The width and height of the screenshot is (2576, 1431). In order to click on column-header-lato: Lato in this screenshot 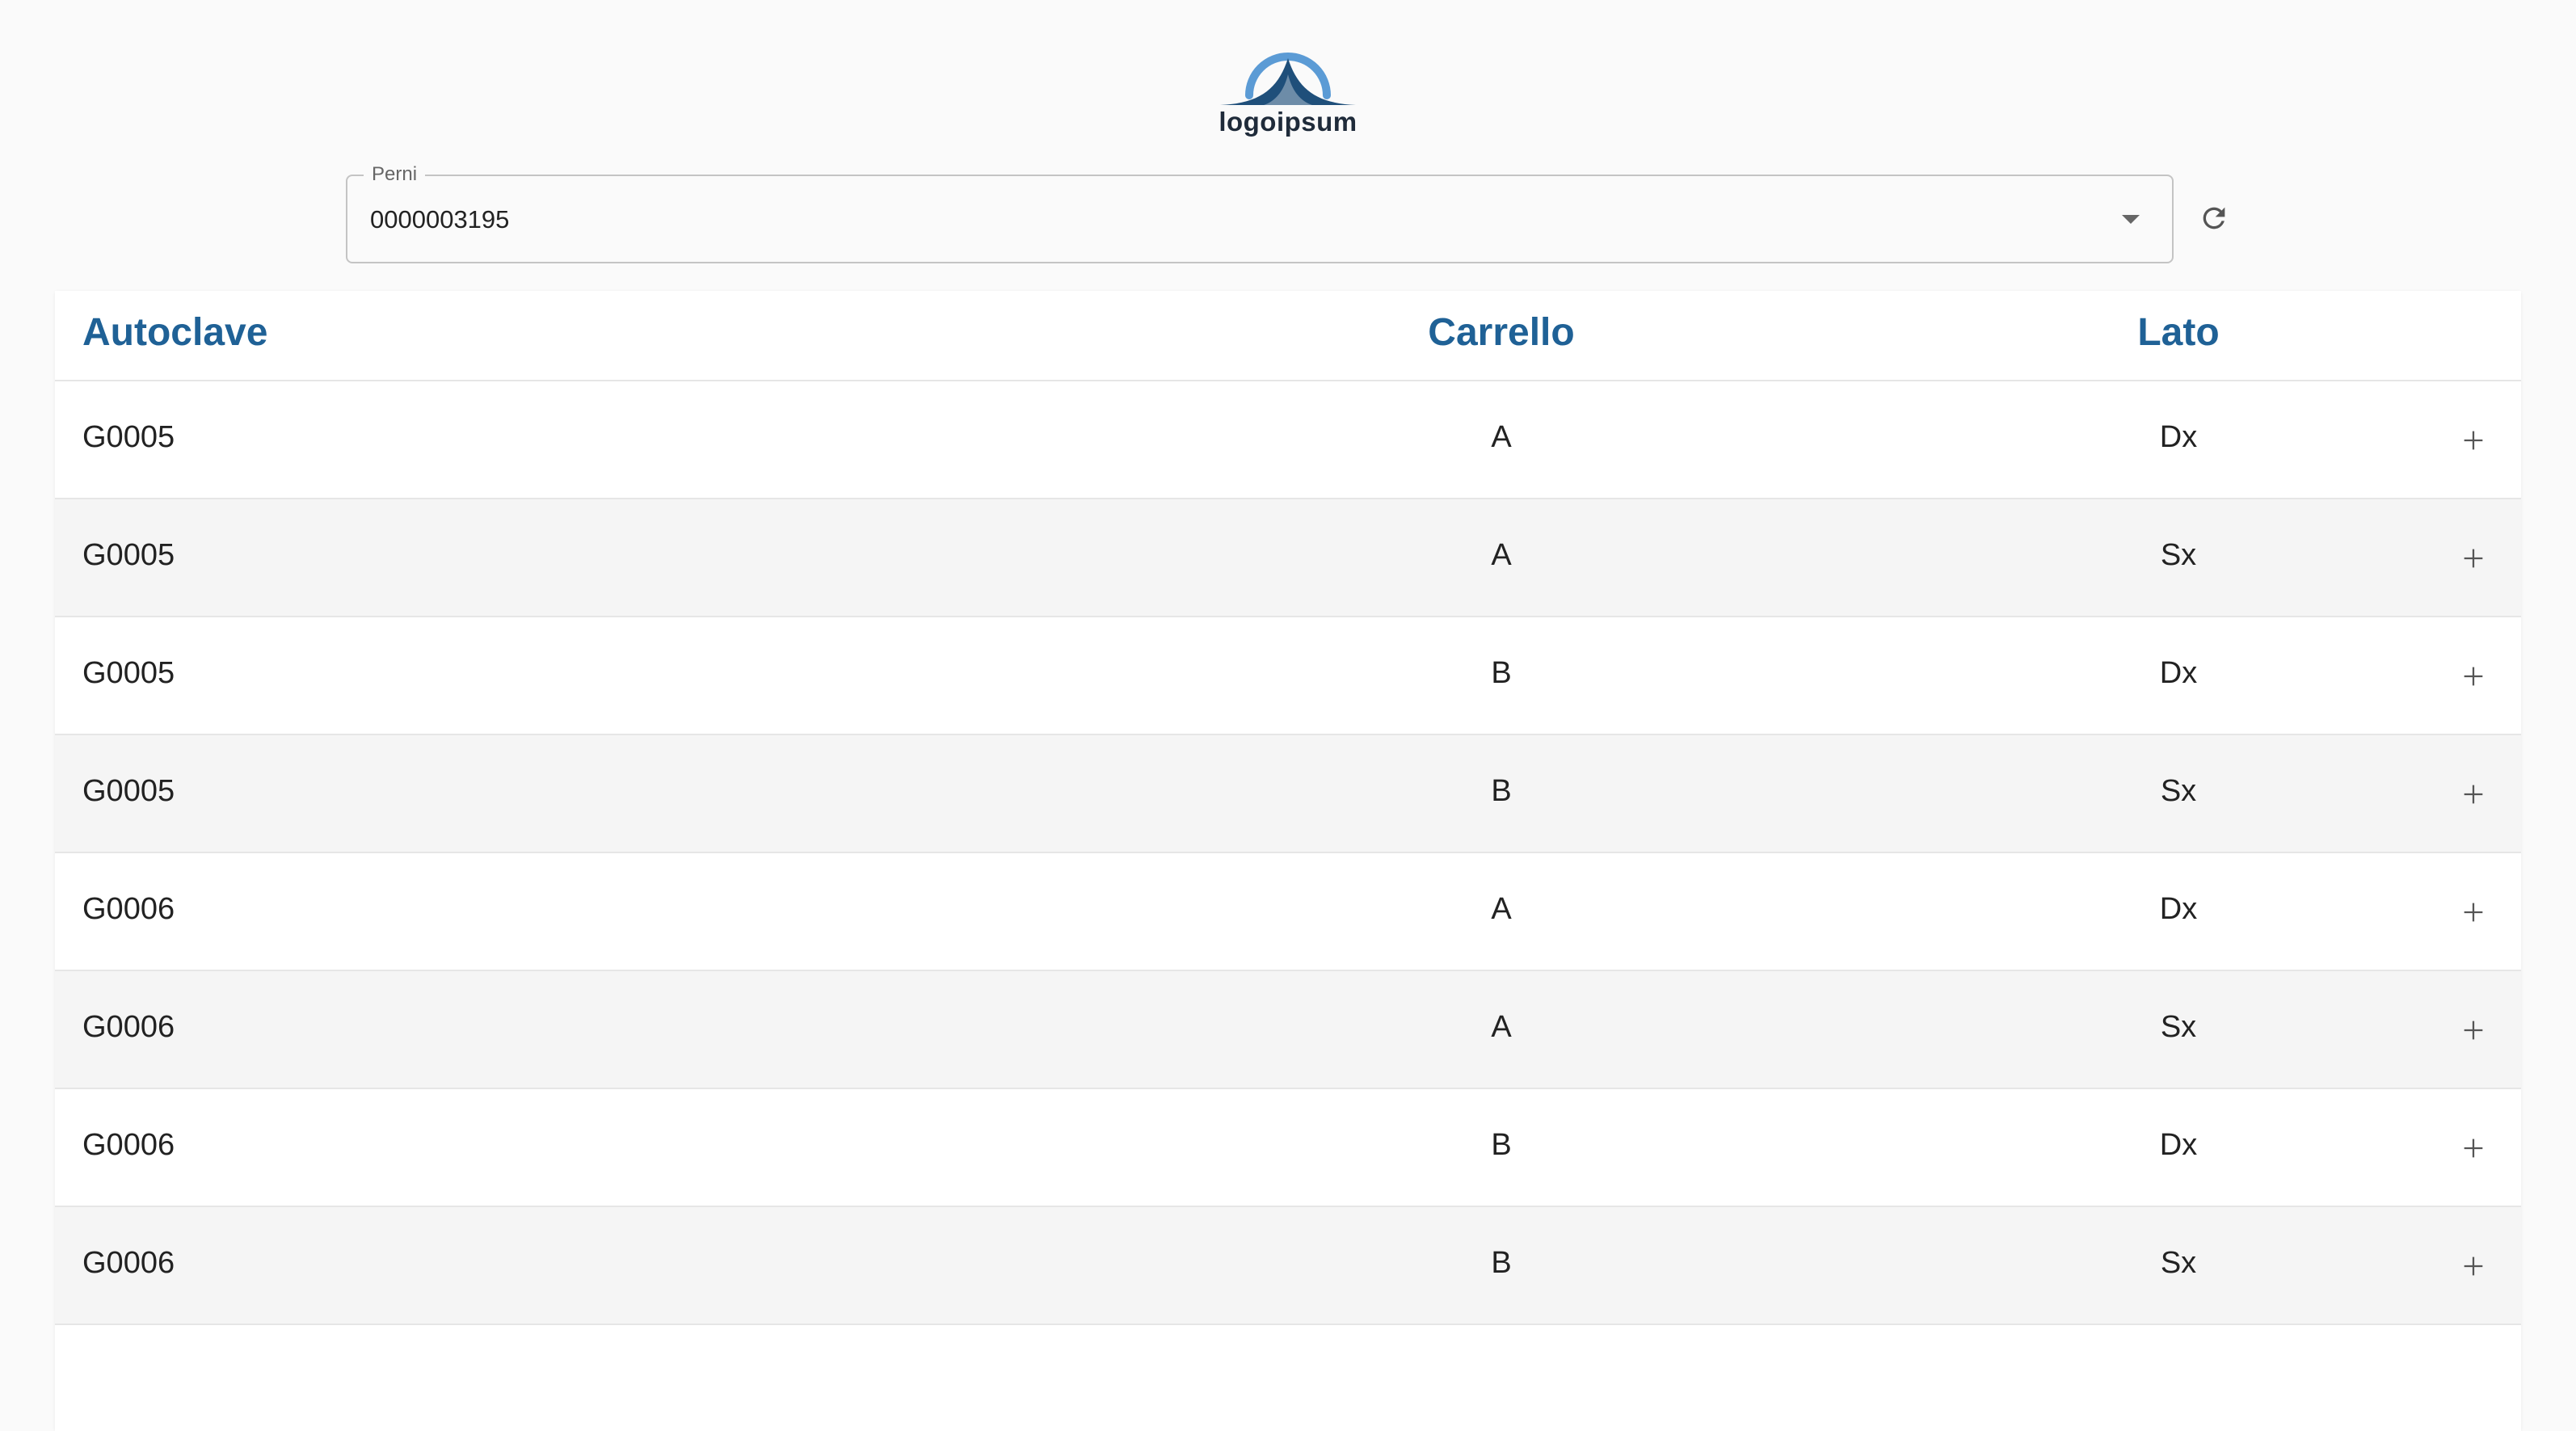, I will do `click(2178, 332)`.